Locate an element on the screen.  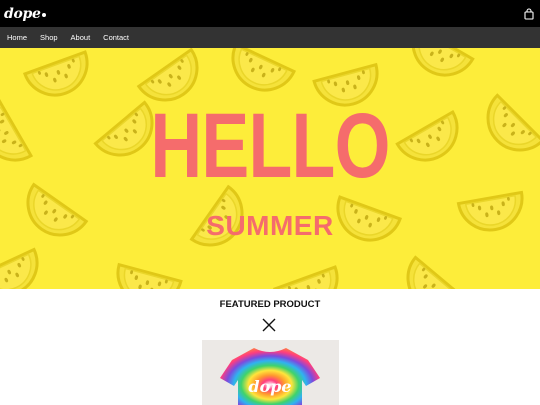
product-image-logo: dope is located at coordinates (269, 386).